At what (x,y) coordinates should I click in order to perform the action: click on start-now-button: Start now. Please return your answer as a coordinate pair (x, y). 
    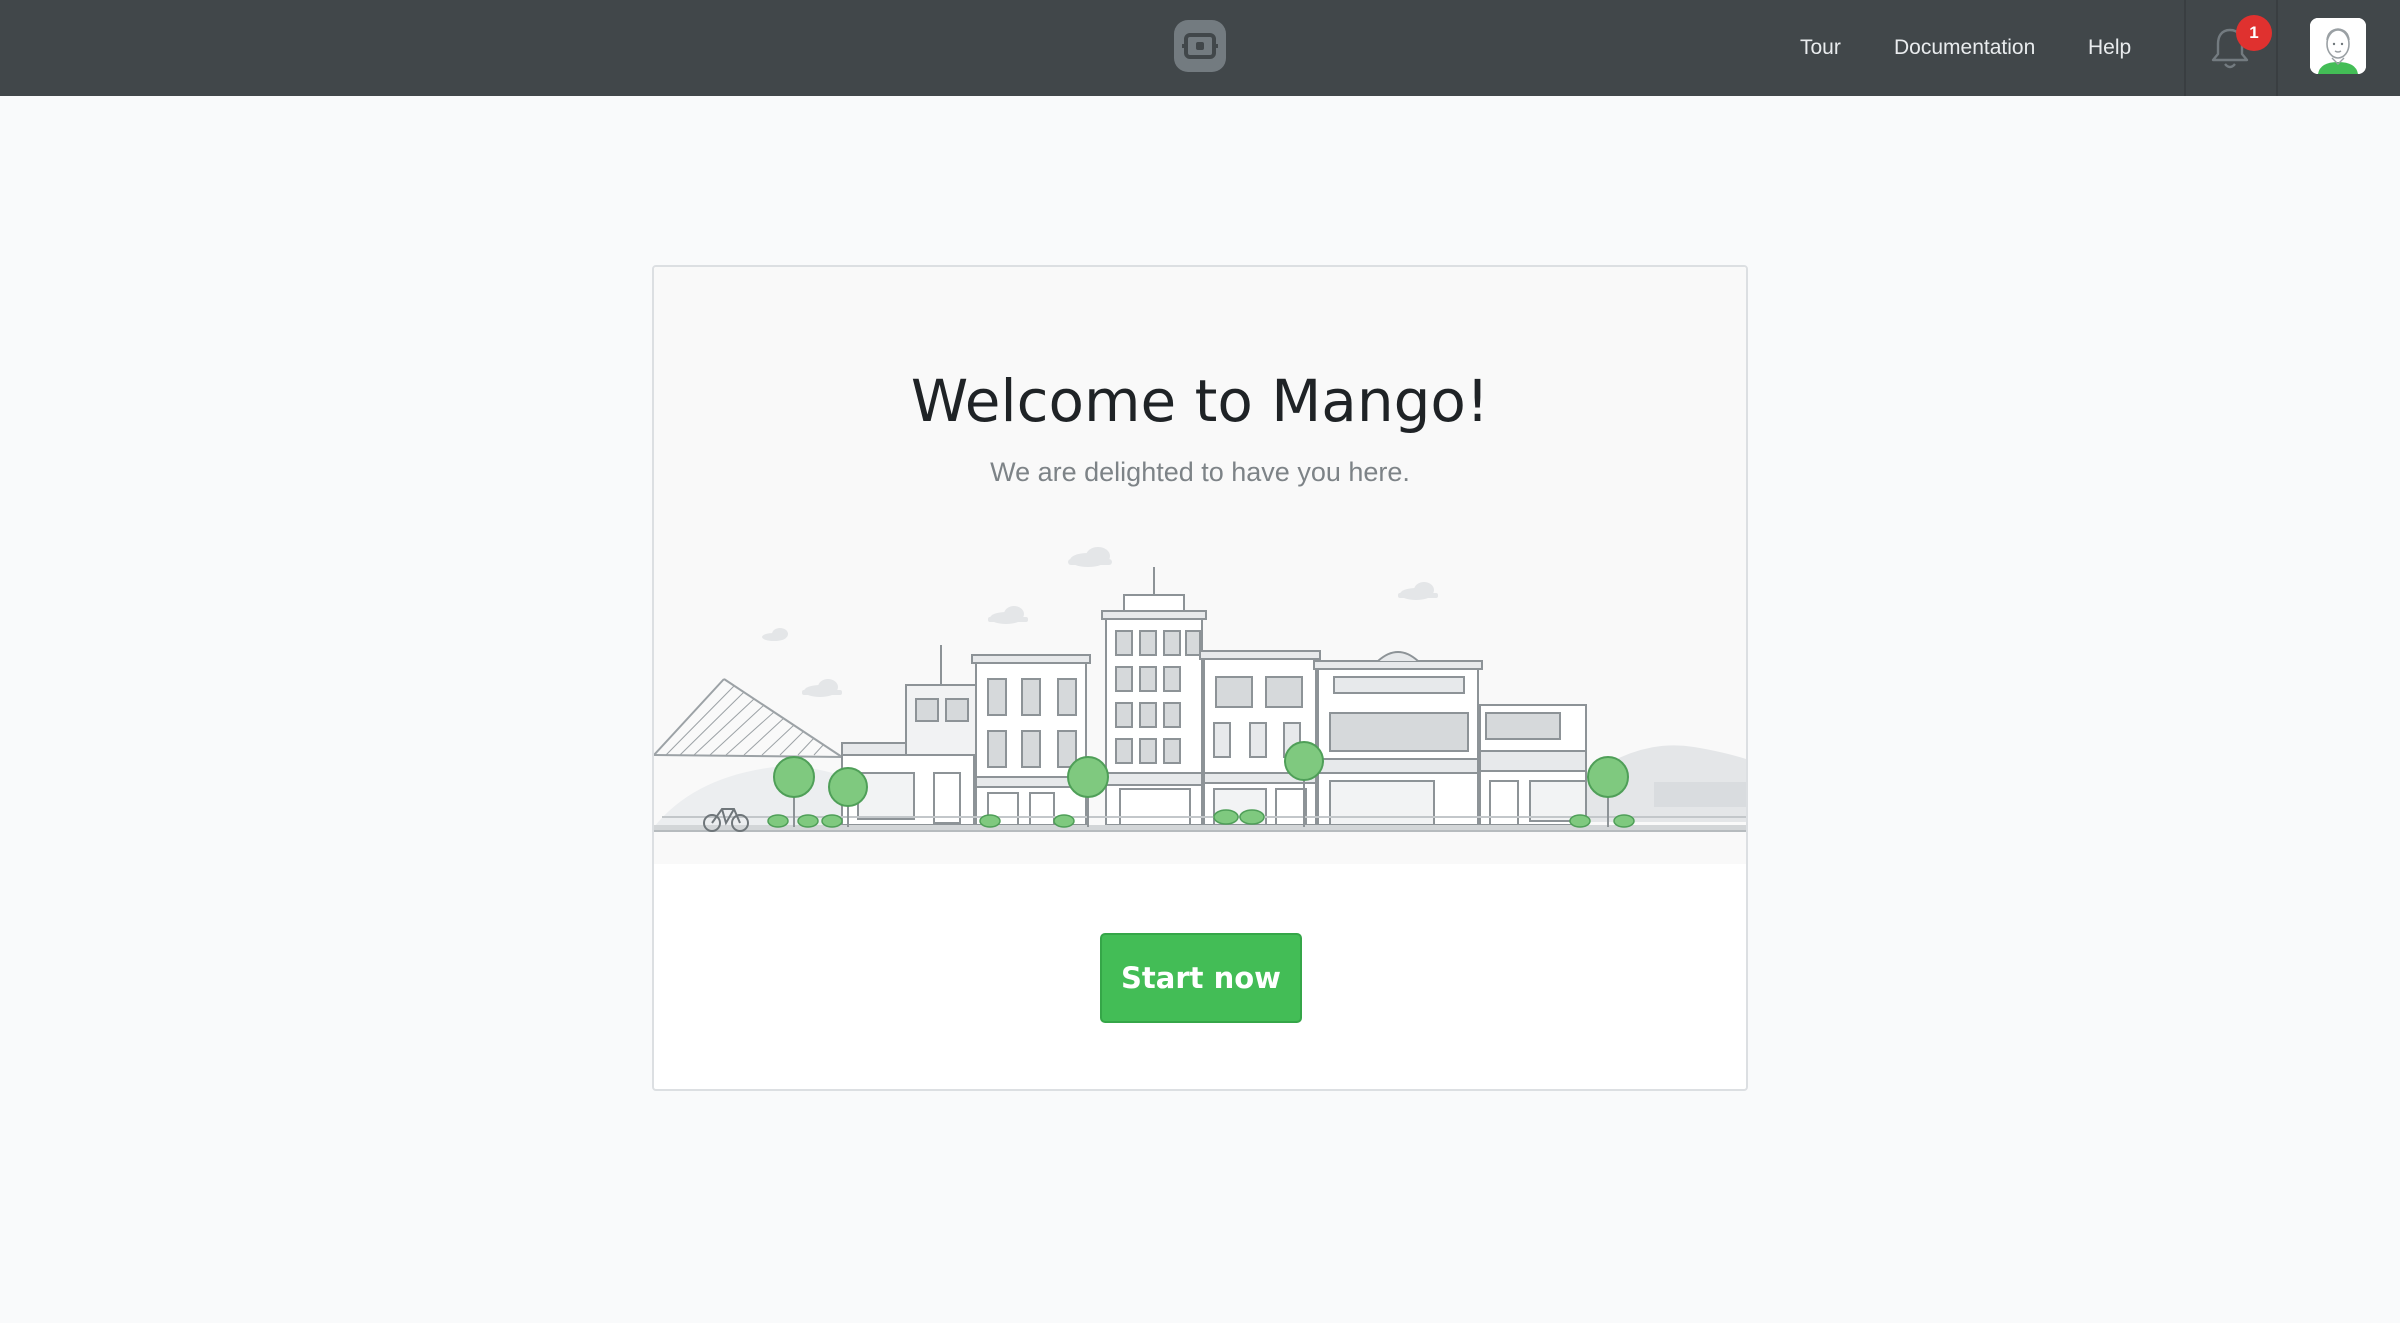
    Looking at the image, I should click on (1201, 978).